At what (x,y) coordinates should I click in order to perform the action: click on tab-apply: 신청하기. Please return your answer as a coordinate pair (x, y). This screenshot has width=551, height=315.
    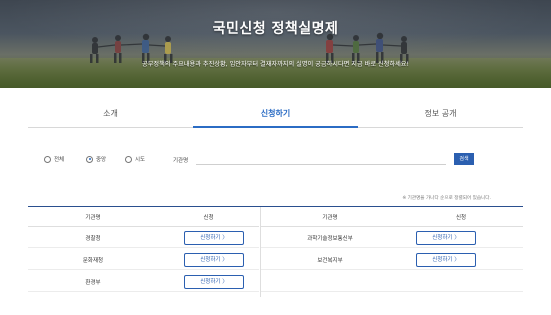
    Looking at the image, I should click on (275, 116).